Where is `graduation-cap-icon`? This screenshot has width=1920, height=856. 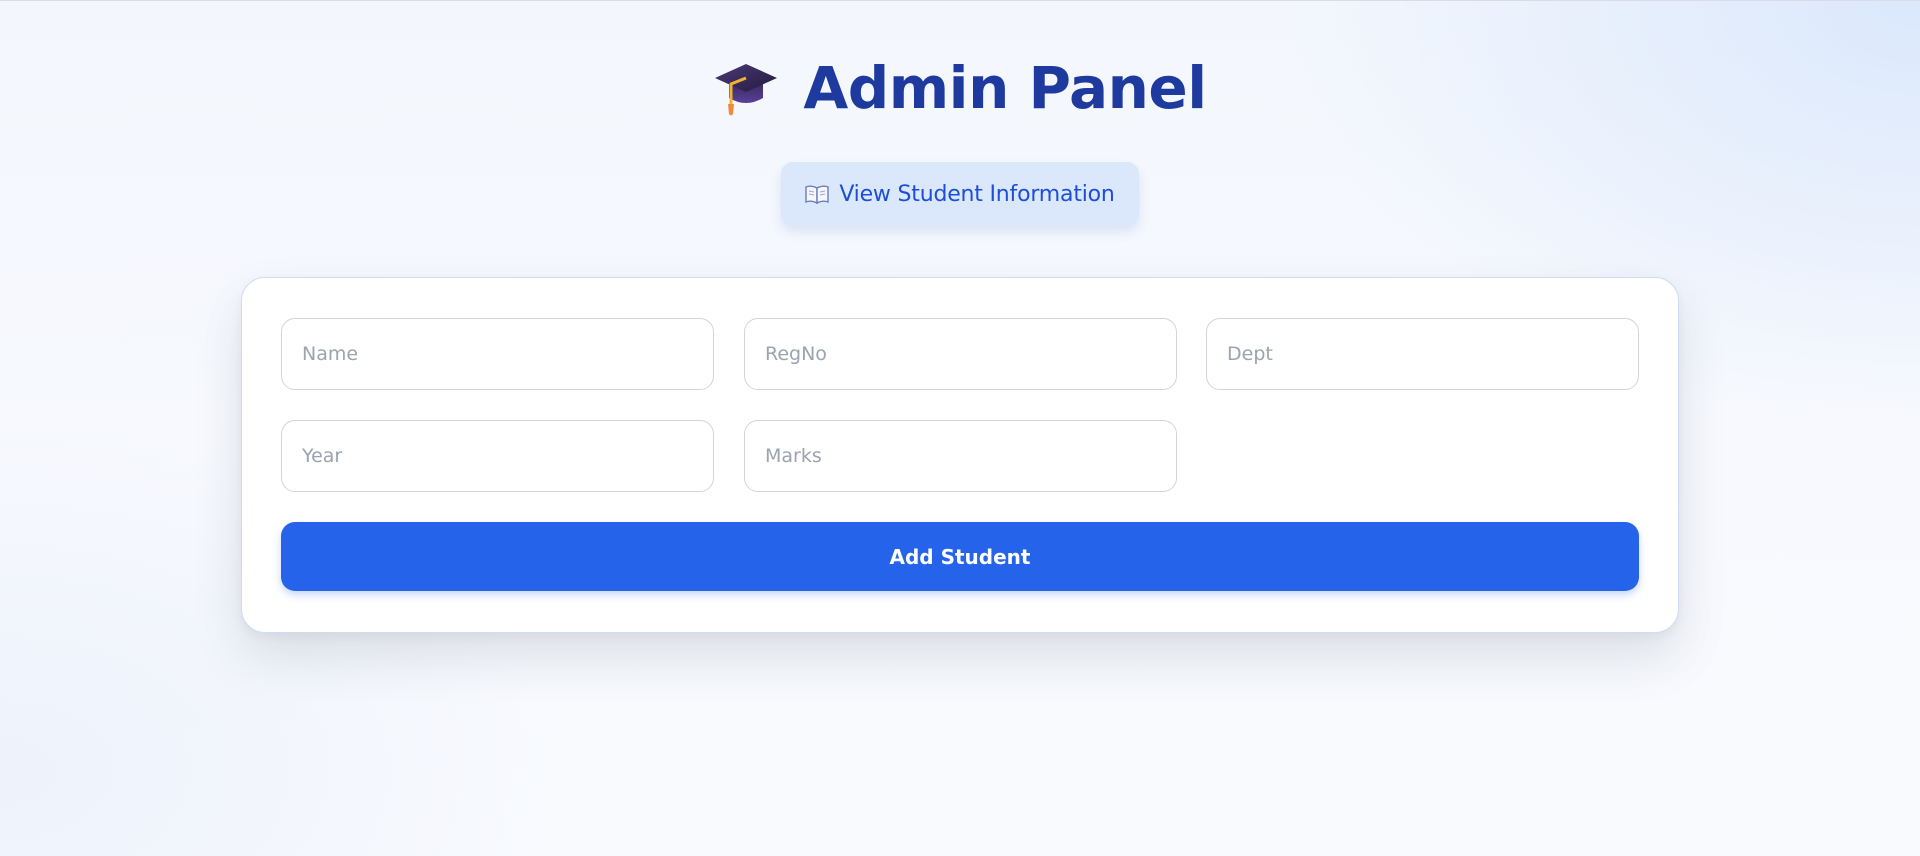 graduation-cap-icon is located at coordinates (746, 87).